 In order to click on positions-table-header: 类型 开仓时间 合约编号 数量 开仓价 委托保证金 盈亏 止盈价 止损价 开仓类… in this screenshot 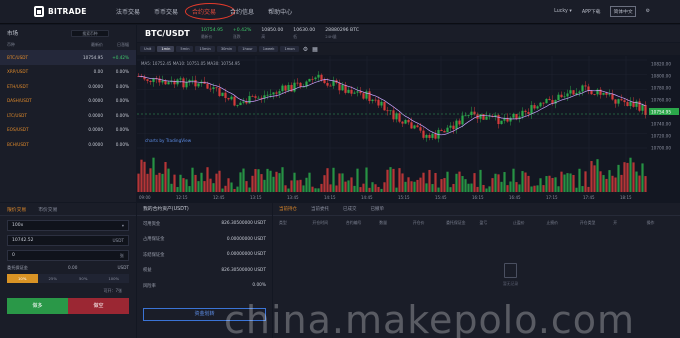, I will do `click(476, 223)`.